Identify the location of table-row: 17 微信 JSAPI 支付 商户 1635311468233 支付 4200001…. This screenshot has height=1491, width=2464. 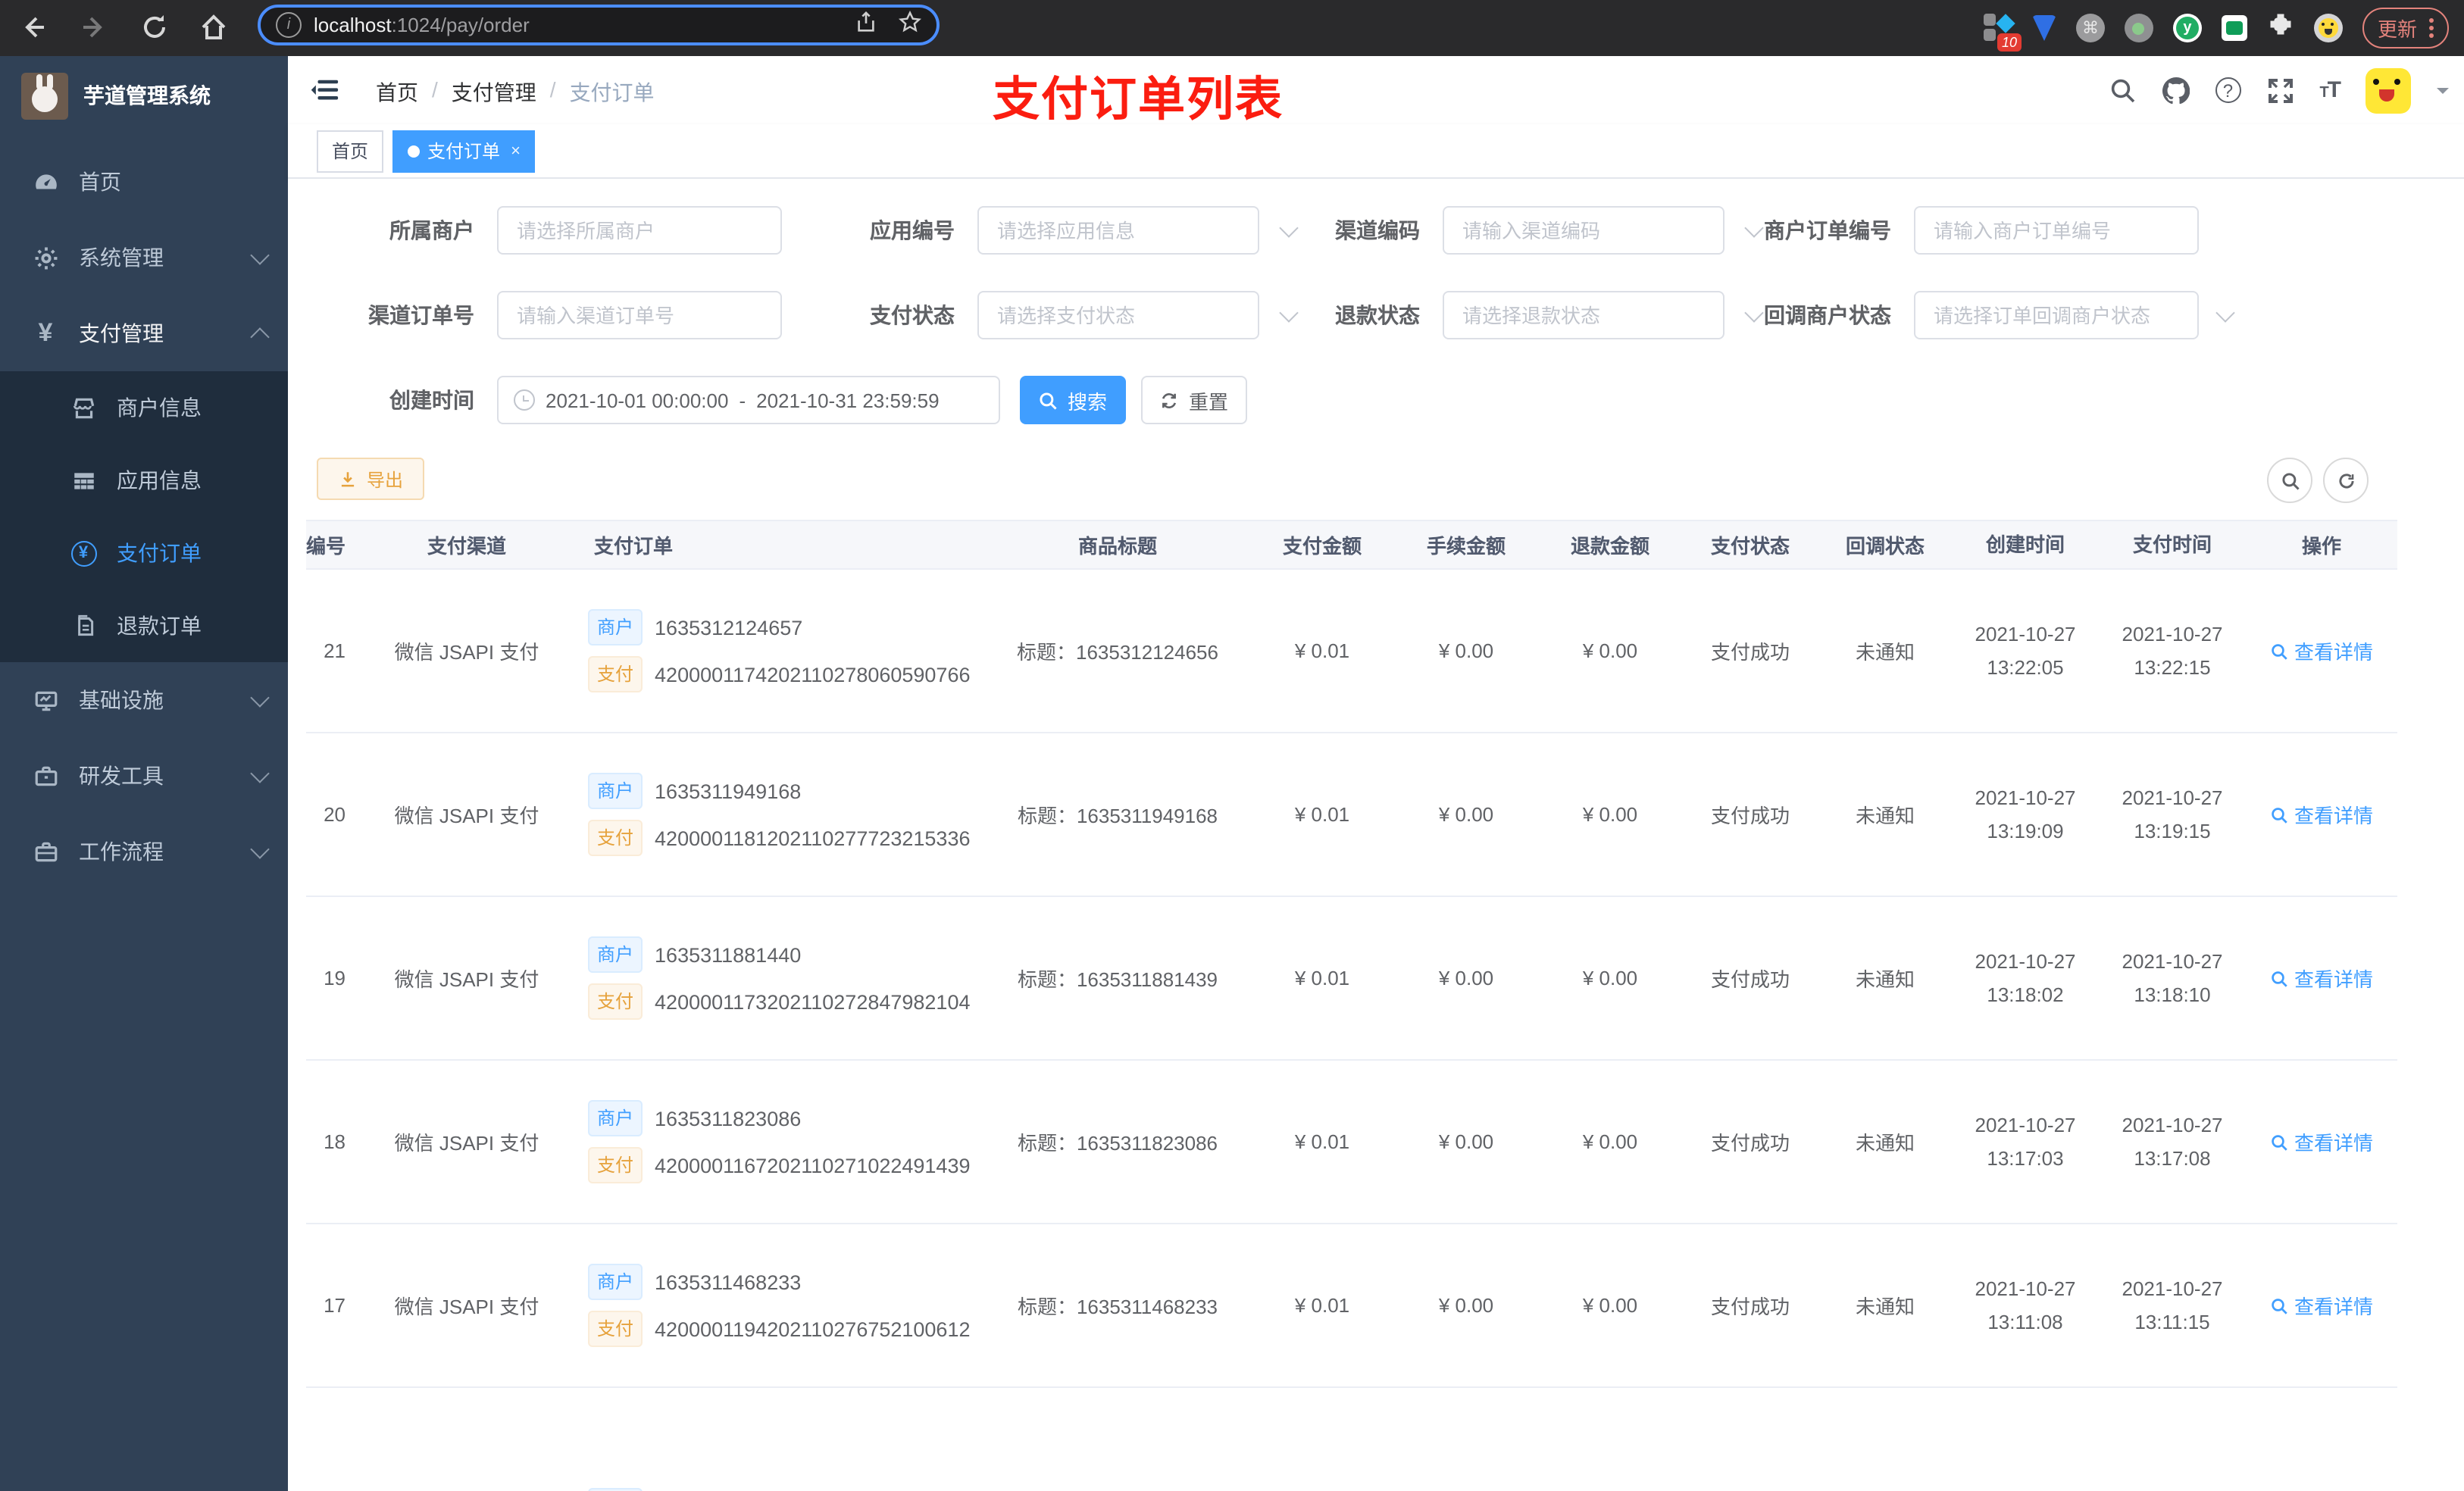
(1351, 1306).